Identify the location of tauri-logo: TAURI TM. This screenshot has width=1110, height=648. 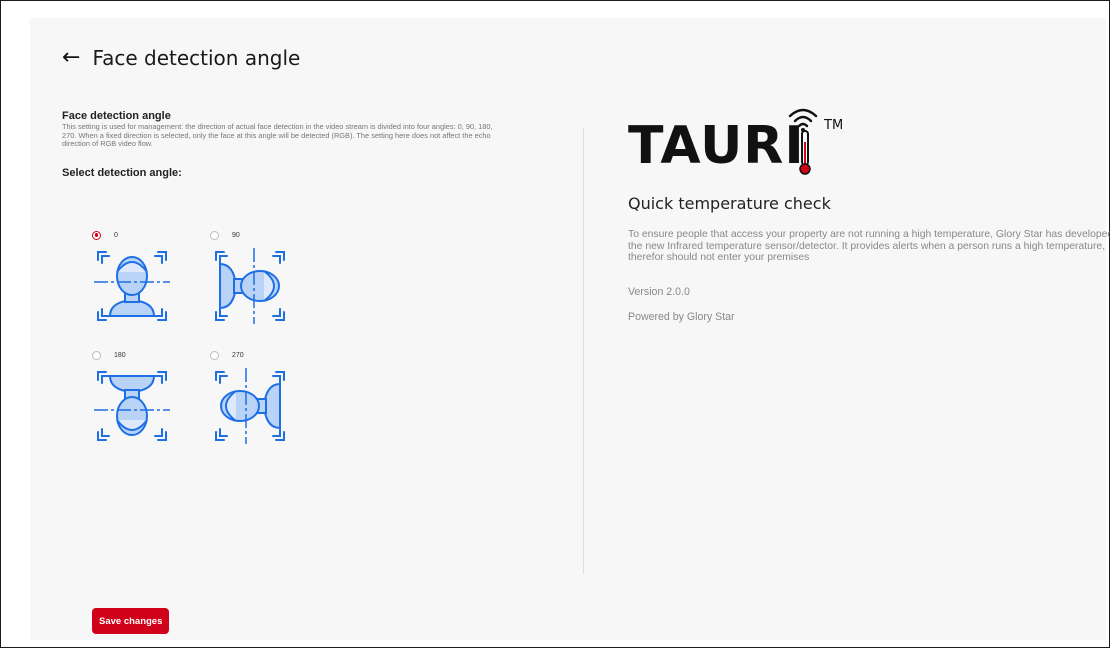
(869, 146).